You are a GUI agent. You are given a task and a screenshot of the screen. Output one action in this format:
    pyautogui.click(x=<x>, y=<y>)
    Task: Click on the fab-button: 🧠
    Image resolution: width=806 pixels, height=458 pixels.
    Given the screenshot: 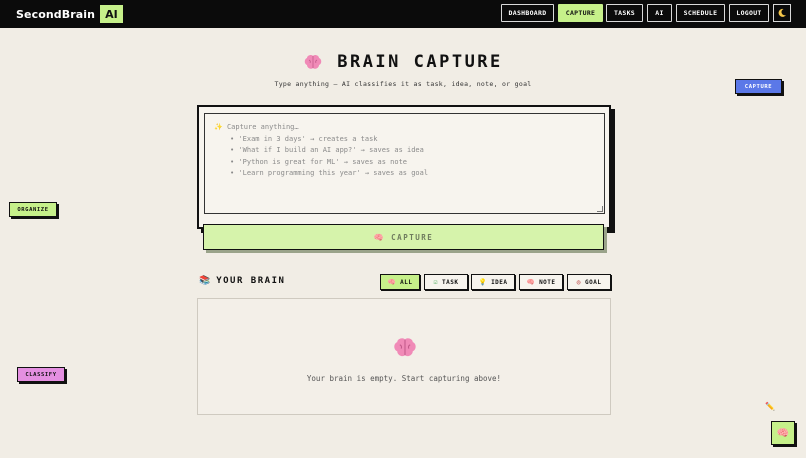 What is the action you would take?
    pyautogui.click(x=783, y=433)
    